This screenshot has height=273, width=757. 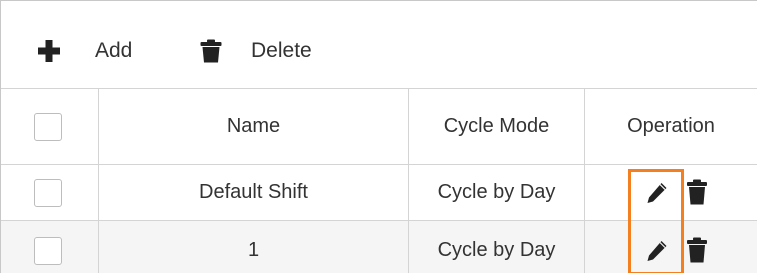 I want to click on header-select-cell, so click(x=50, y=126).